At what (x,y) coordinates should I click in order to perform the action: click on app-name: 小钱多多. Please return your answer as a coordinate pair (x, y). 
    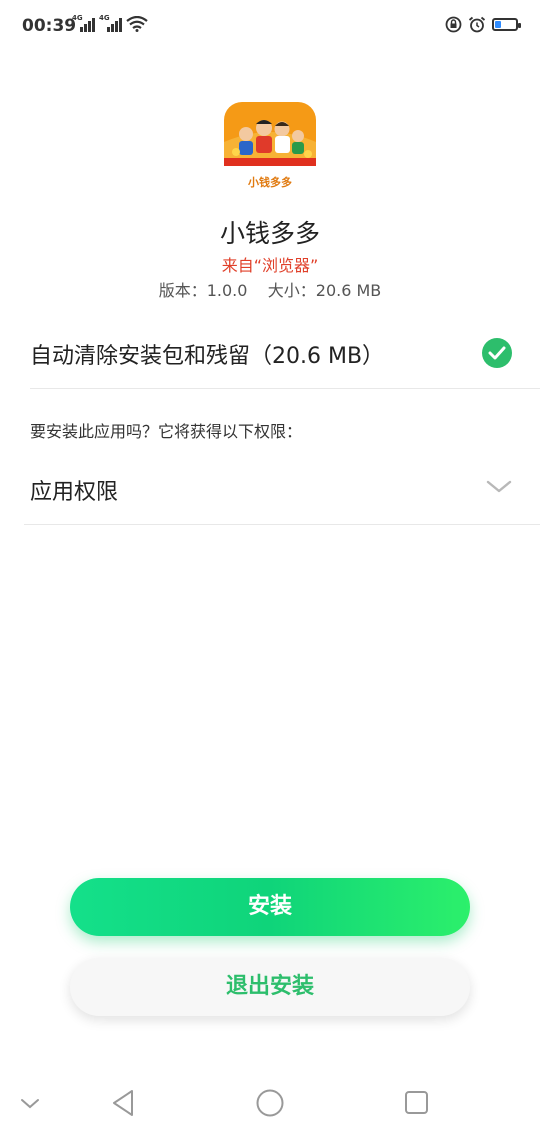
    Looking at the image, I should click on (269, 233).